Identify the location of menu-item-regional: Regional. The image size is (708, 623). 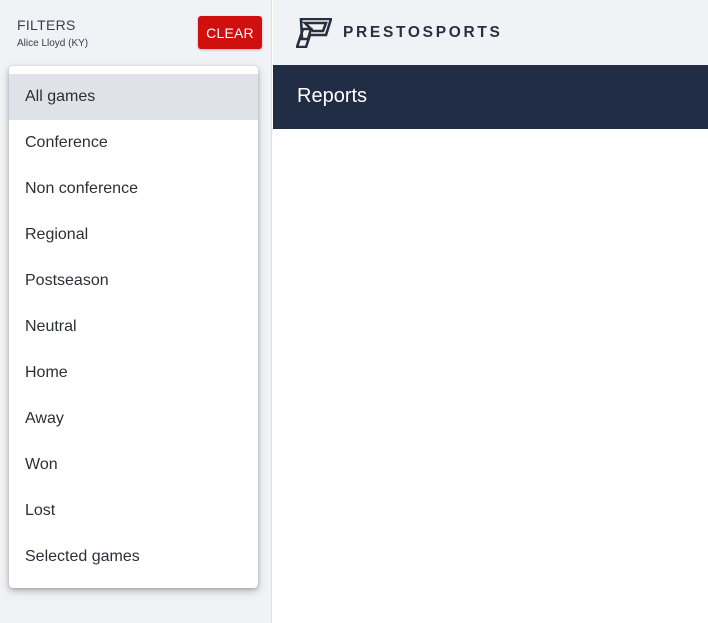
(133, 235).